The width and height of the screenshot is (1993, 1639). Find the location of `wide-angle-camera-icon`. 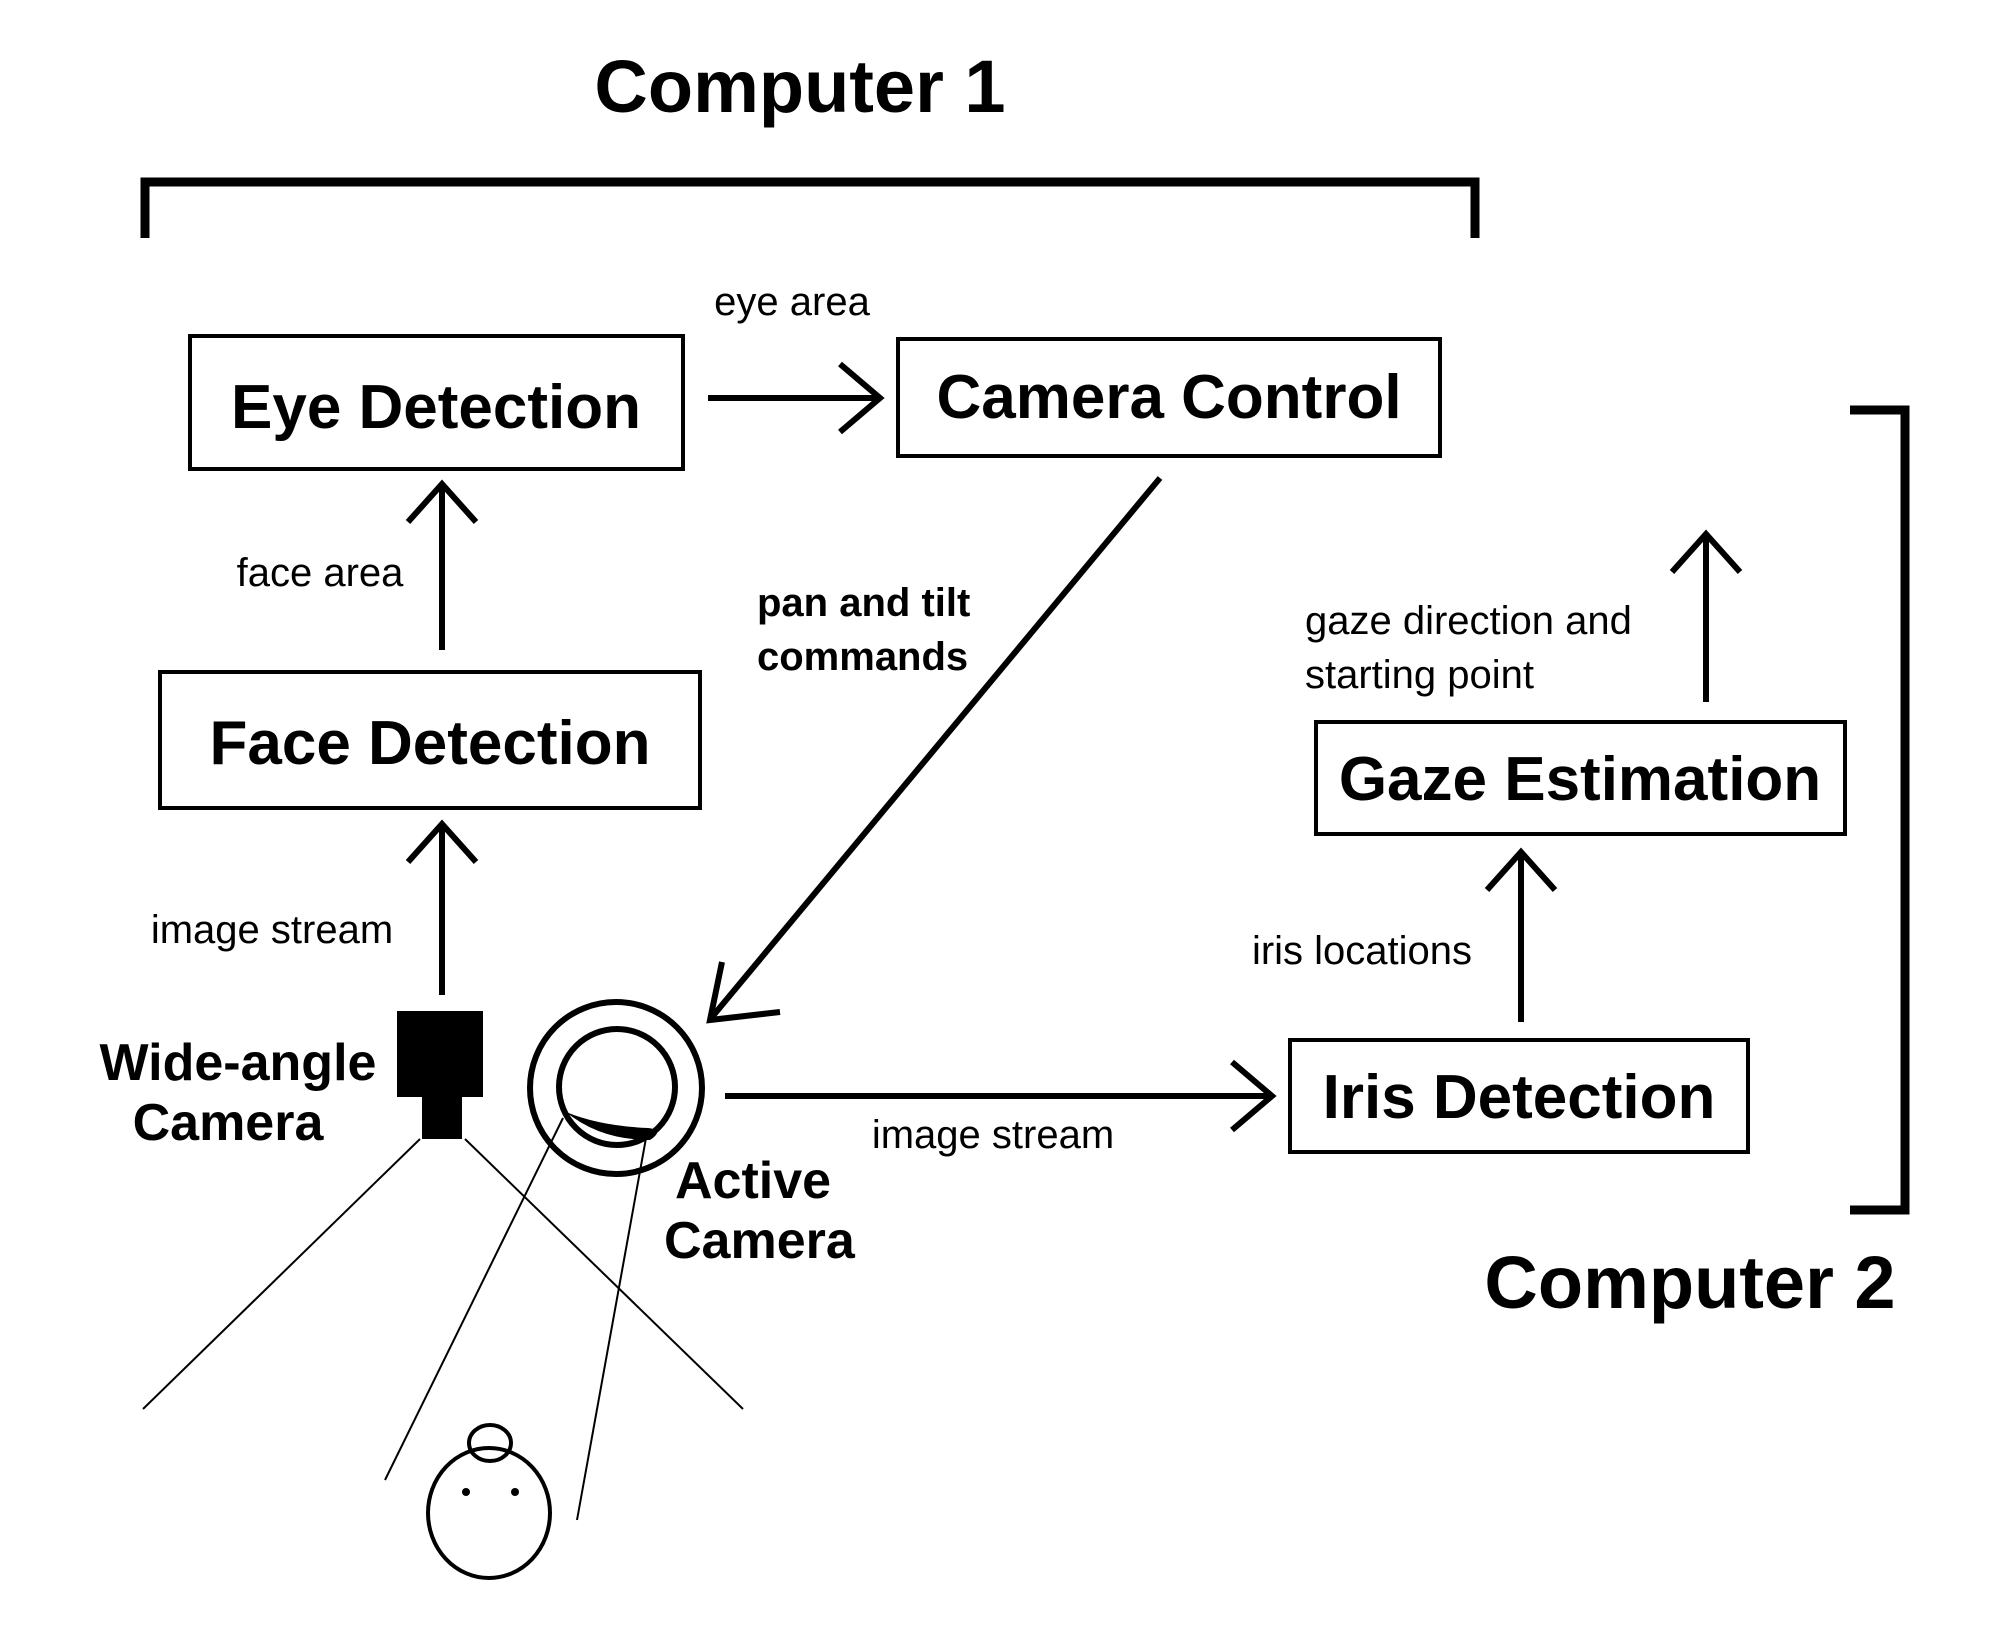

wide-angle-camera-icon is located at coordinates (440, 1075).